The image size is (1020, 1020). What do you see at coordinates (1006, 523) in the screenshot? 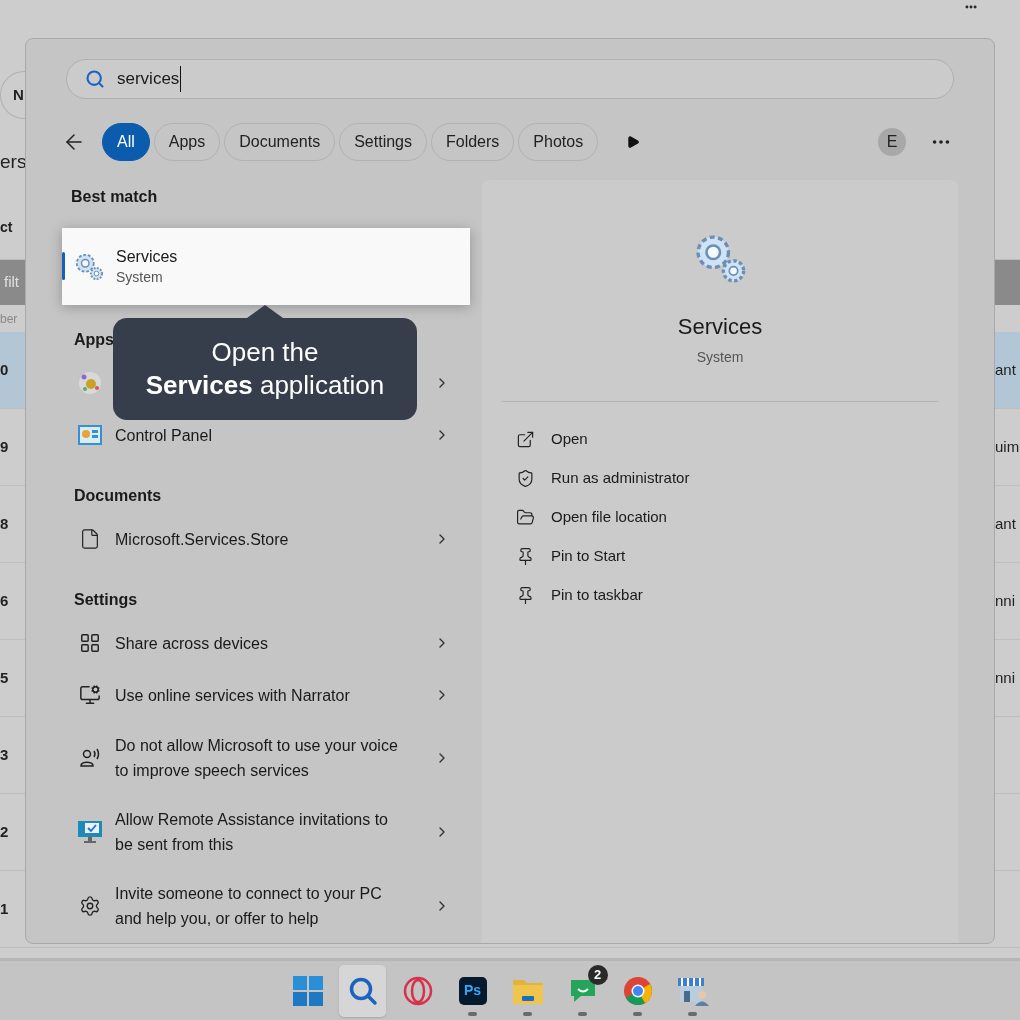
I see `table-cell-text: ant` at bounding box center [1006, 523].